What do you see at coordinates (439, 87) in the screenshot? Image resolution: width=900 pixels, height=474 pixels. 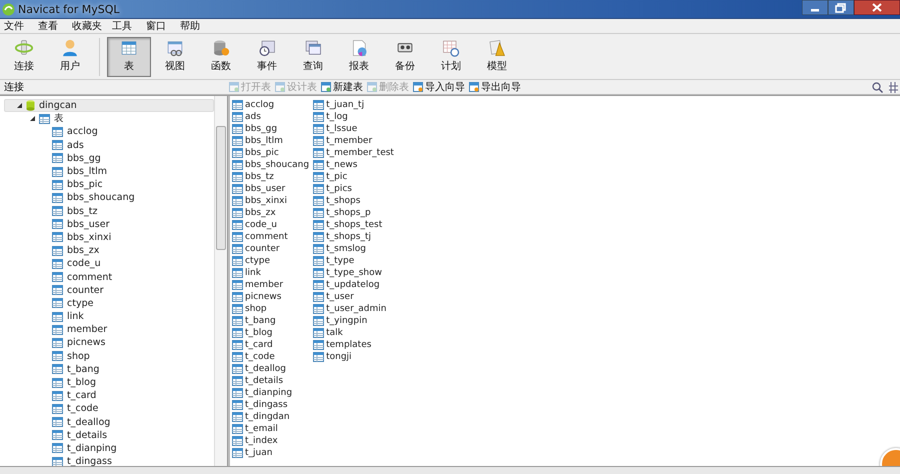 I see `toolbar-action: 导入向导` at bounding box center [439, 87].